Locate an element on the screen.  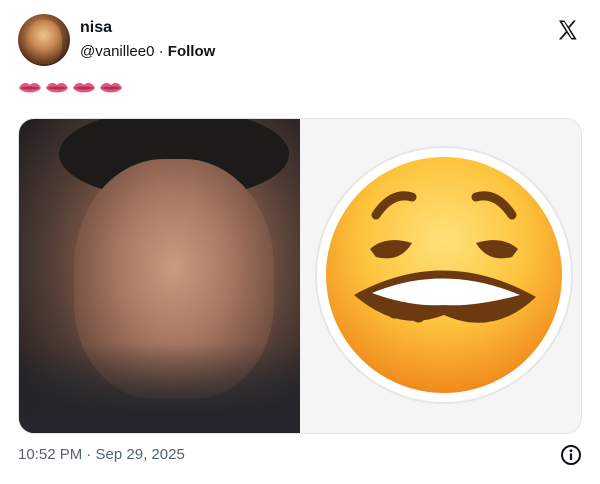
follow-button: Follow is located at coordinates (192, 51).